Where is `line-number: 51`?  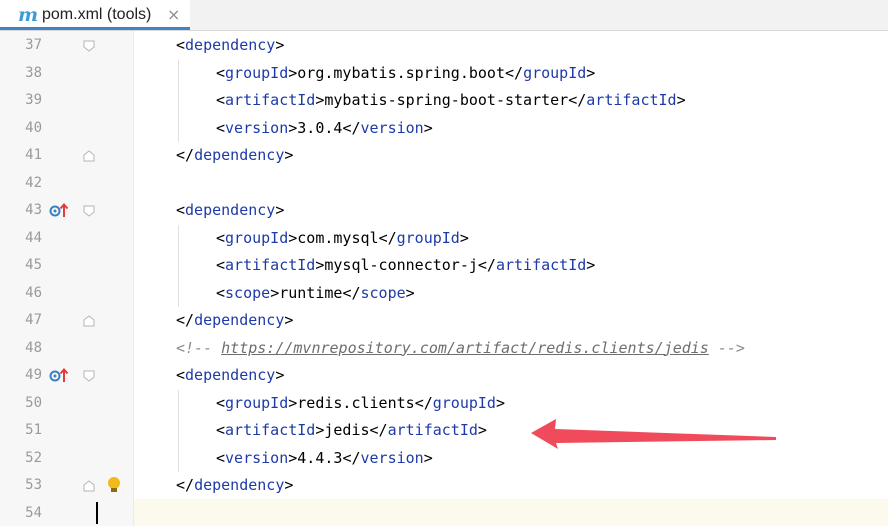
line-number: 51 is located at coordinates (33, 430).